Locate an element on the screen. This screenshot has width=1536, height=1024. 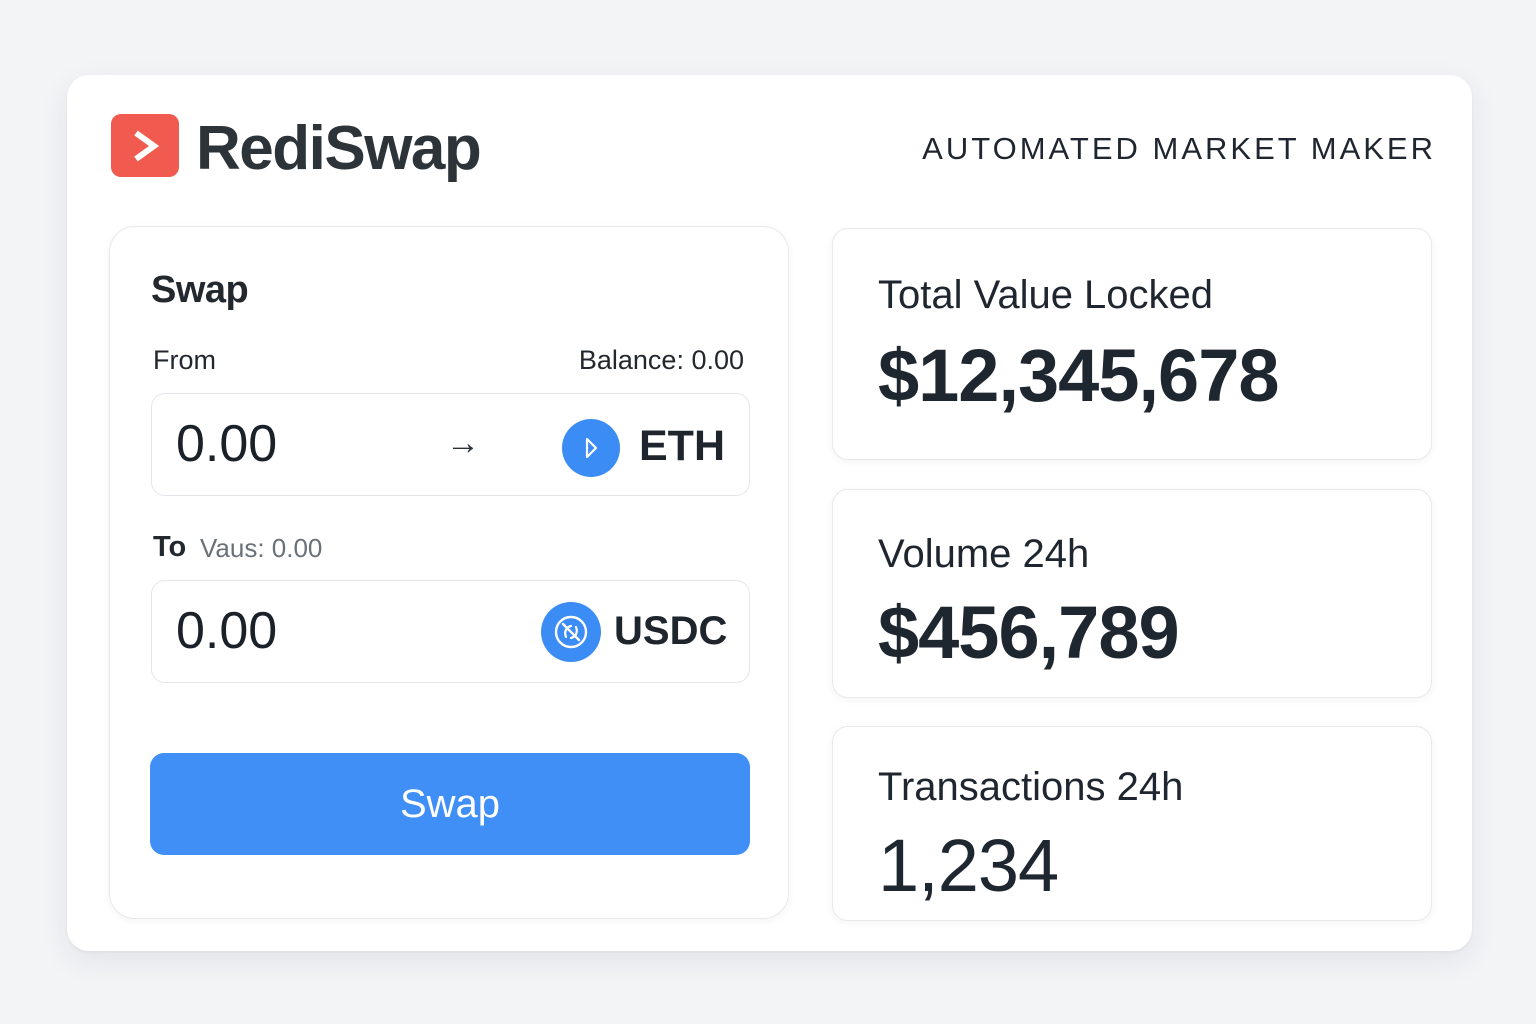
balance-label: Balance: 0.00 is located at coordinates (661, 360).